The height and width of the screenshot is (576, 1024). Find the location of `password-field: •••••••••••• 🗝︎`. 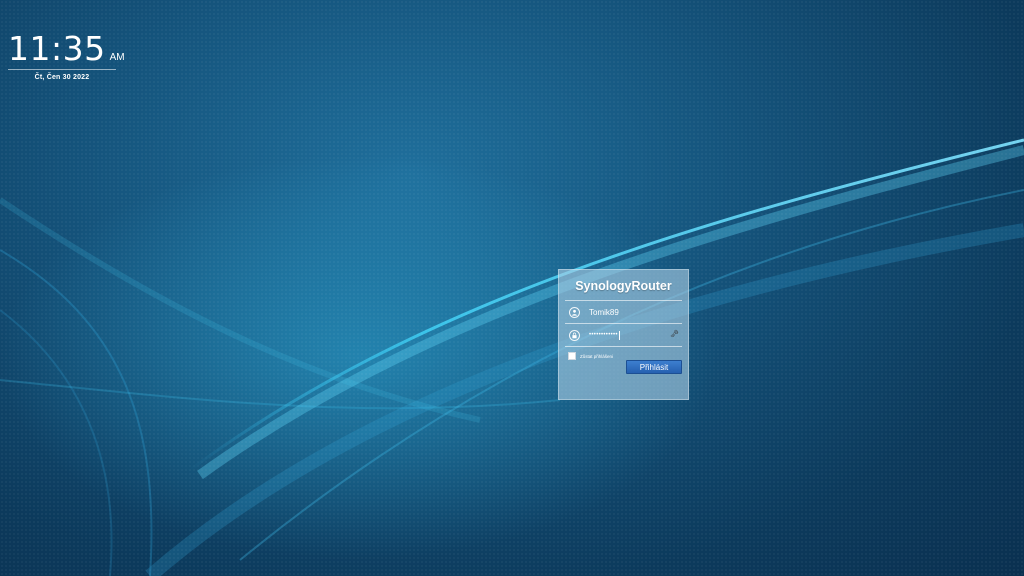

password-field: •••••••••••• 🗝︎ is located at coordinates (623, 335).